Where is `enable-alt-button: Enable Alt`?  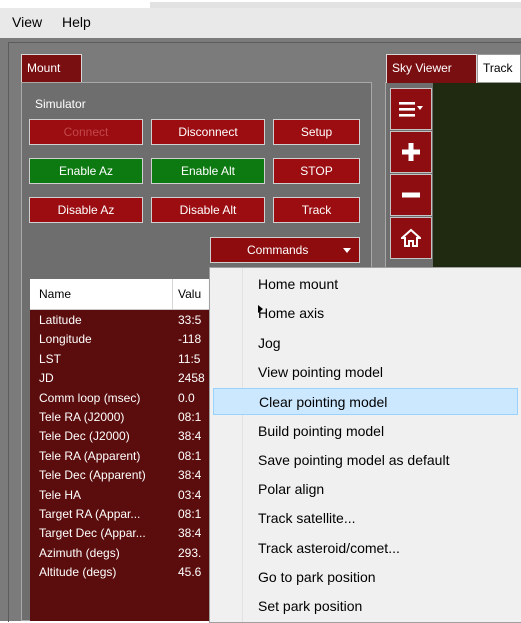
enable-alt-button: Enable Alt is located at coordinates (208, 171).